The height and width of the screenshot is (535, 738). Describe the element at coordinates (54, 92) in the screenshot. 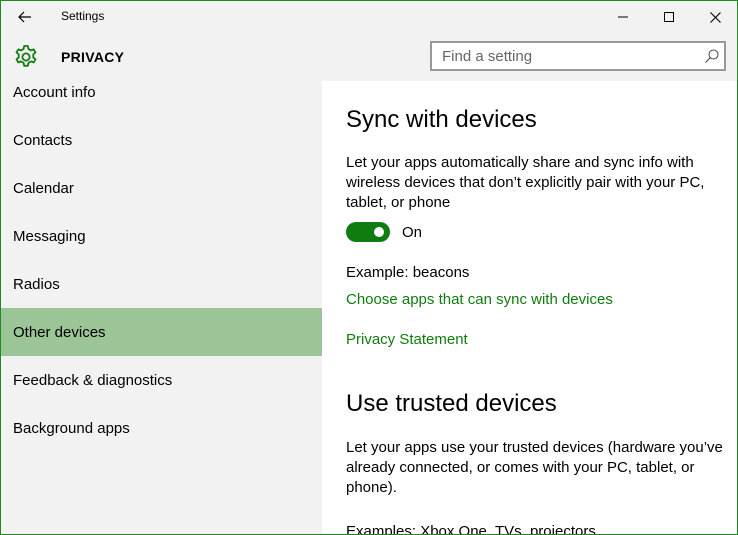

I see `sidebar-item-label: Account info` at that location.